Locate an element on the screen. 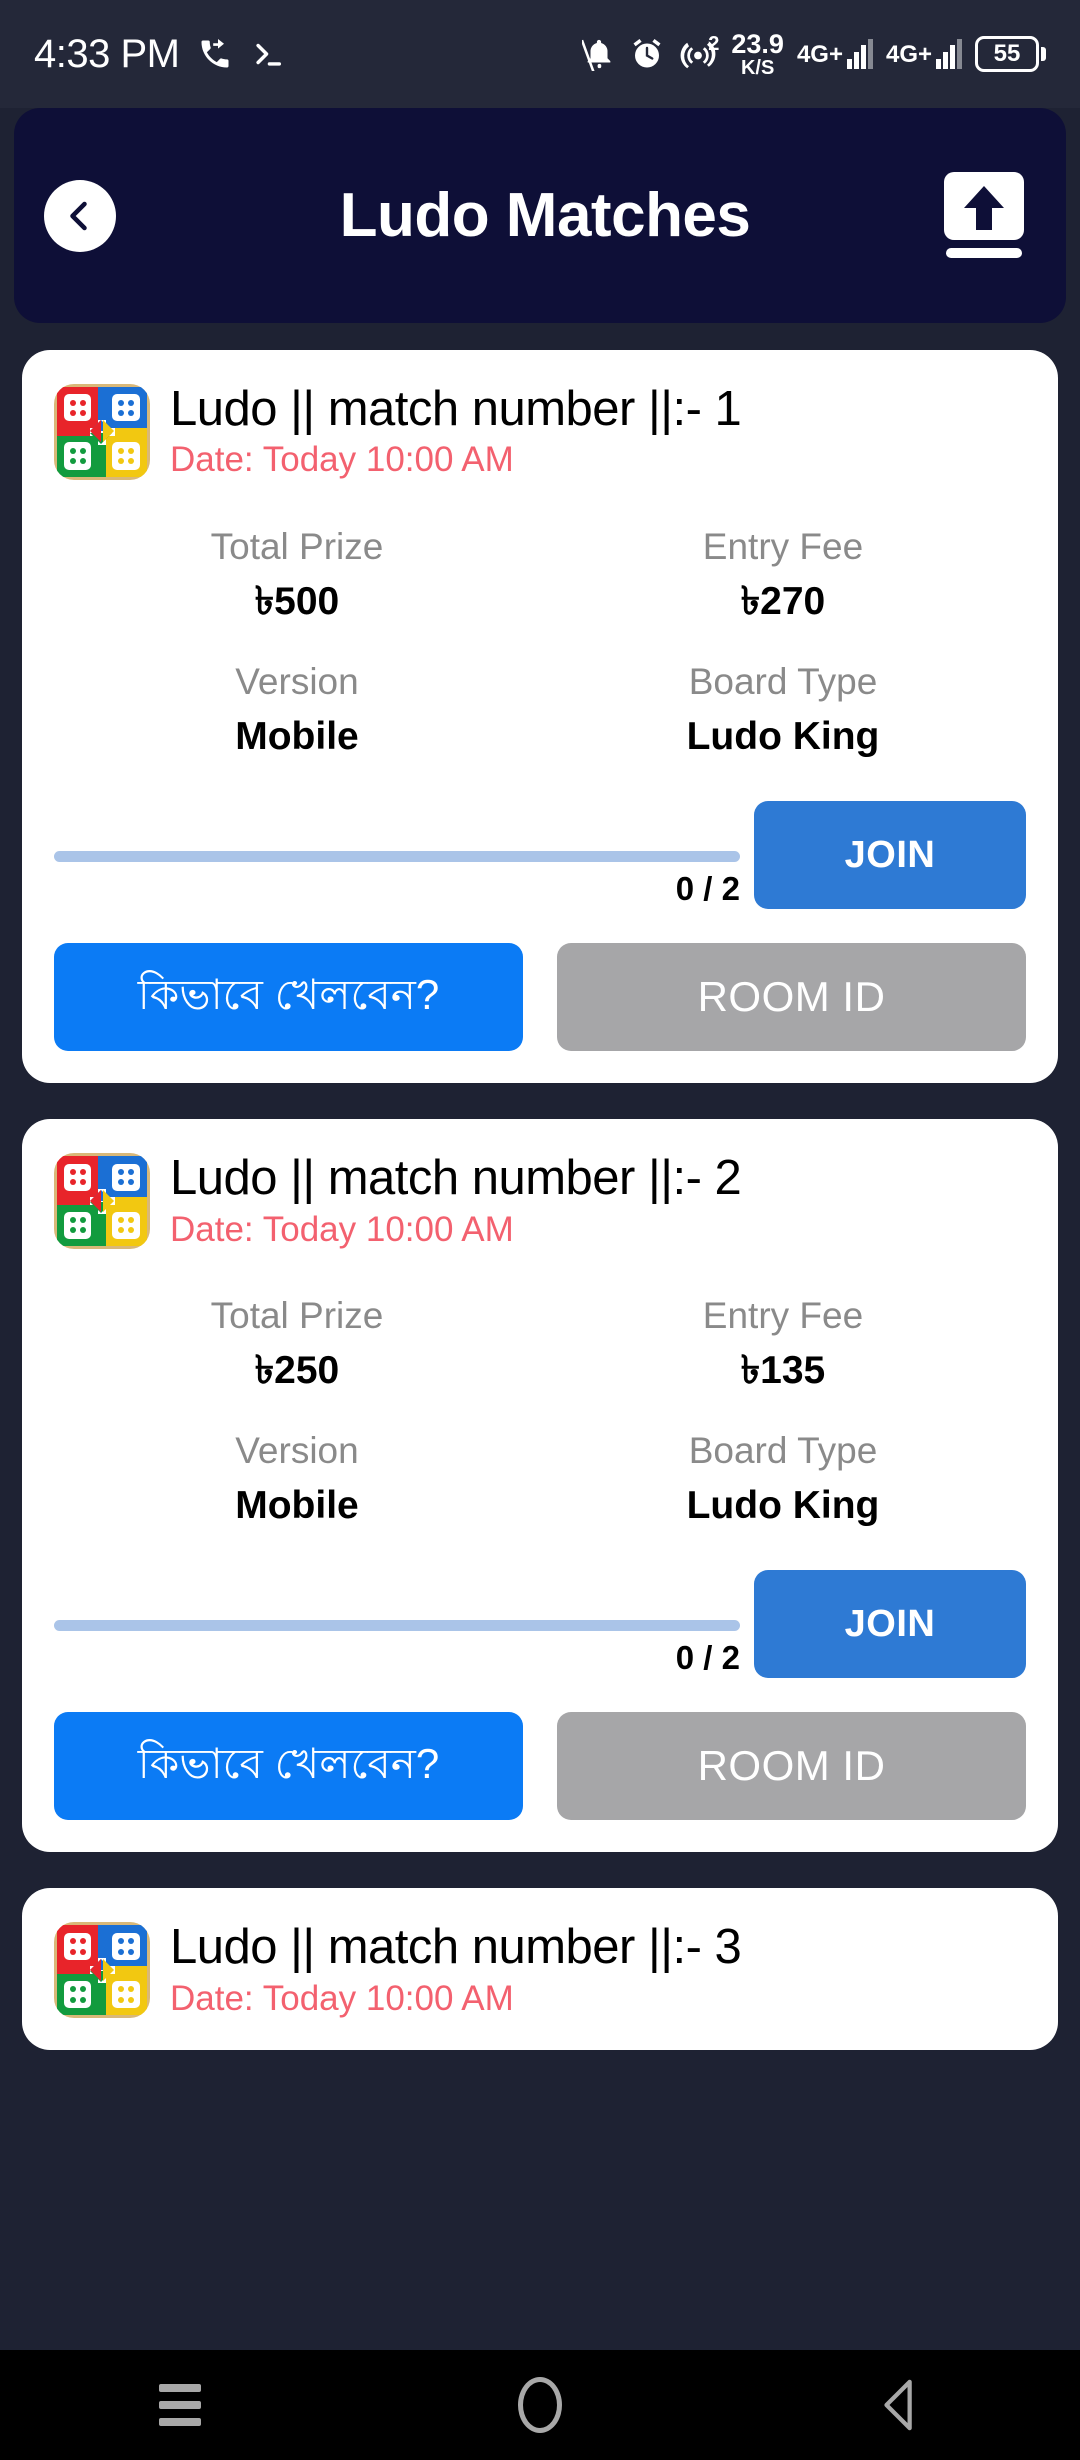 The height and width of the screenshot is (2460, 1080). terminal-icon is located at coordinates (269, 54).